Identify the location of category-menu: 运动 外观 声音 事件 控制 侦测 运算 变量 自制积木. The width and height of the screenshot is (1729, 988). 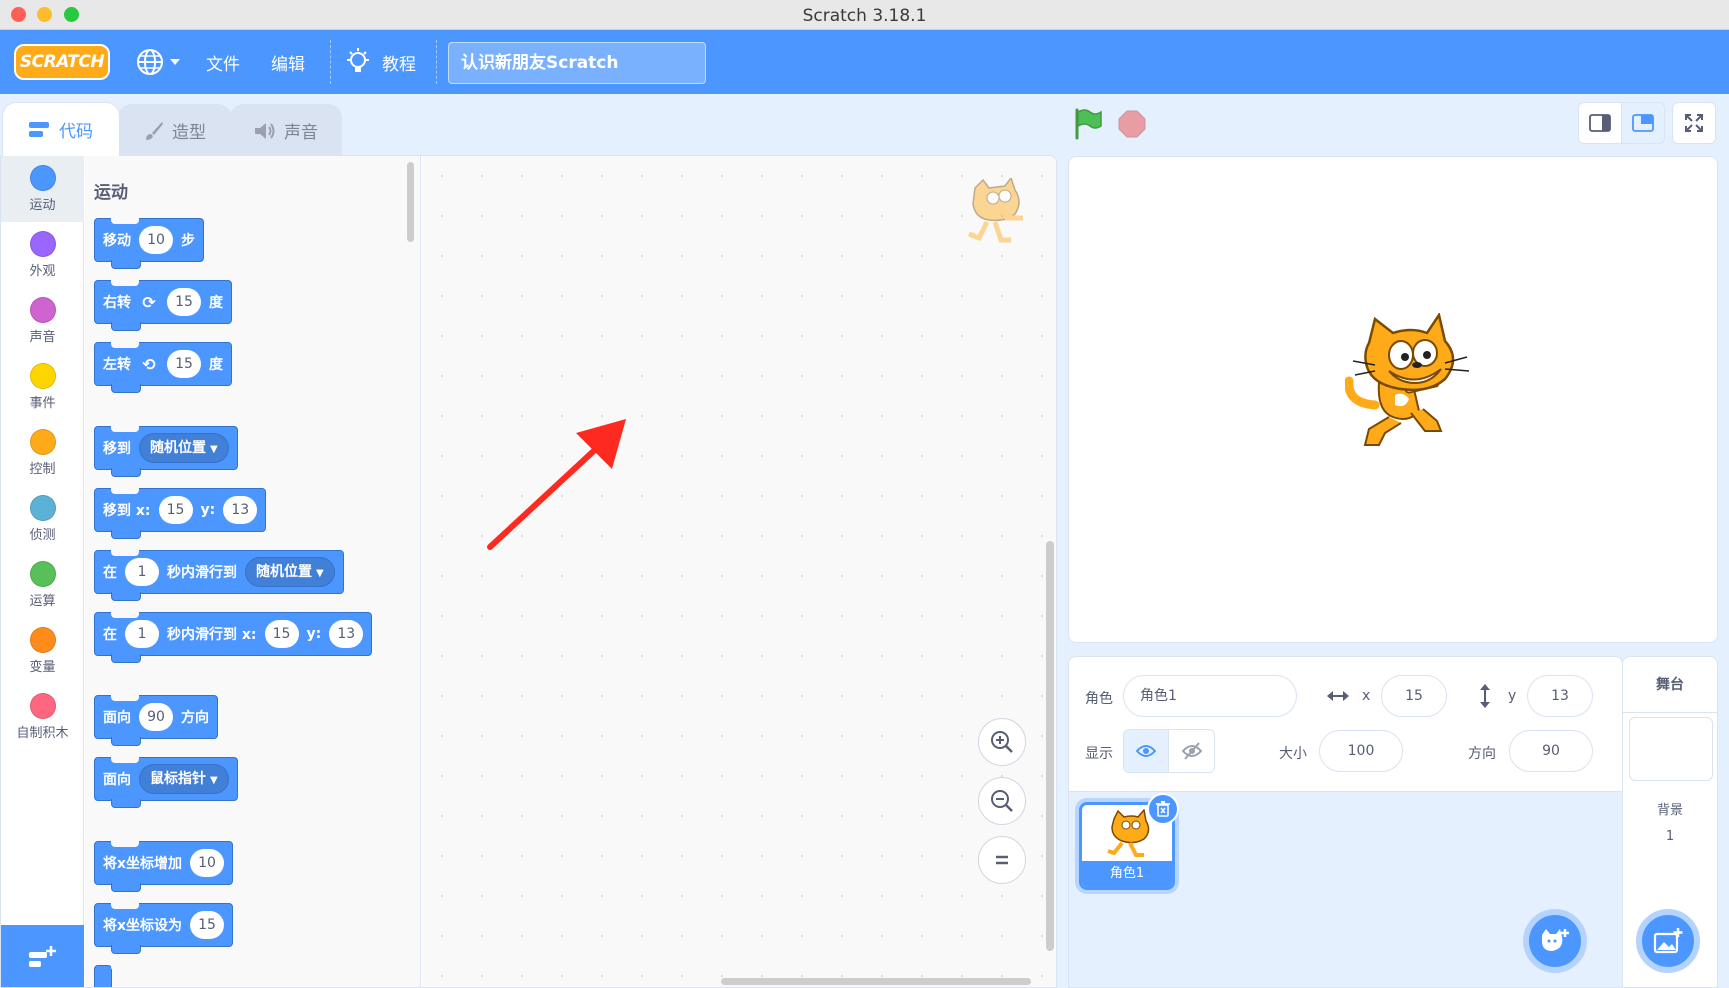
(42, 571).